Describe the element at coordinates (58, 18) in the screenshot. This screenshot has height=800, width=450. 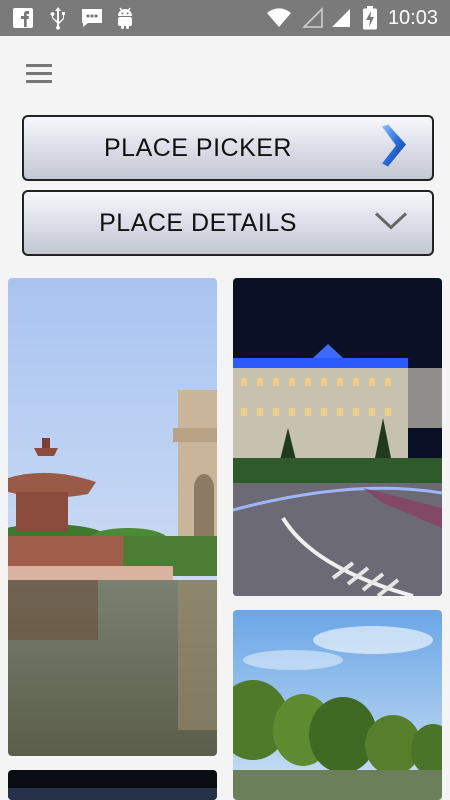
I see `usb-icon` at that location.